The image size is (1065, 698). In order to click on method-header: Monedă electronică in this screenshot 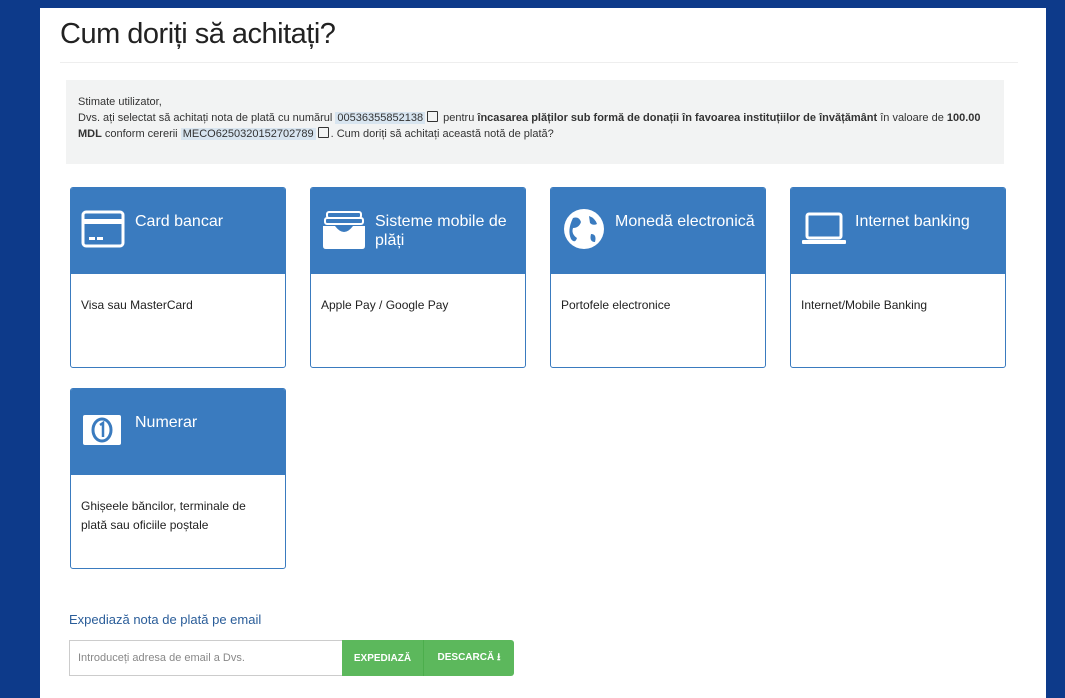, I will do `click(658, 231)`.